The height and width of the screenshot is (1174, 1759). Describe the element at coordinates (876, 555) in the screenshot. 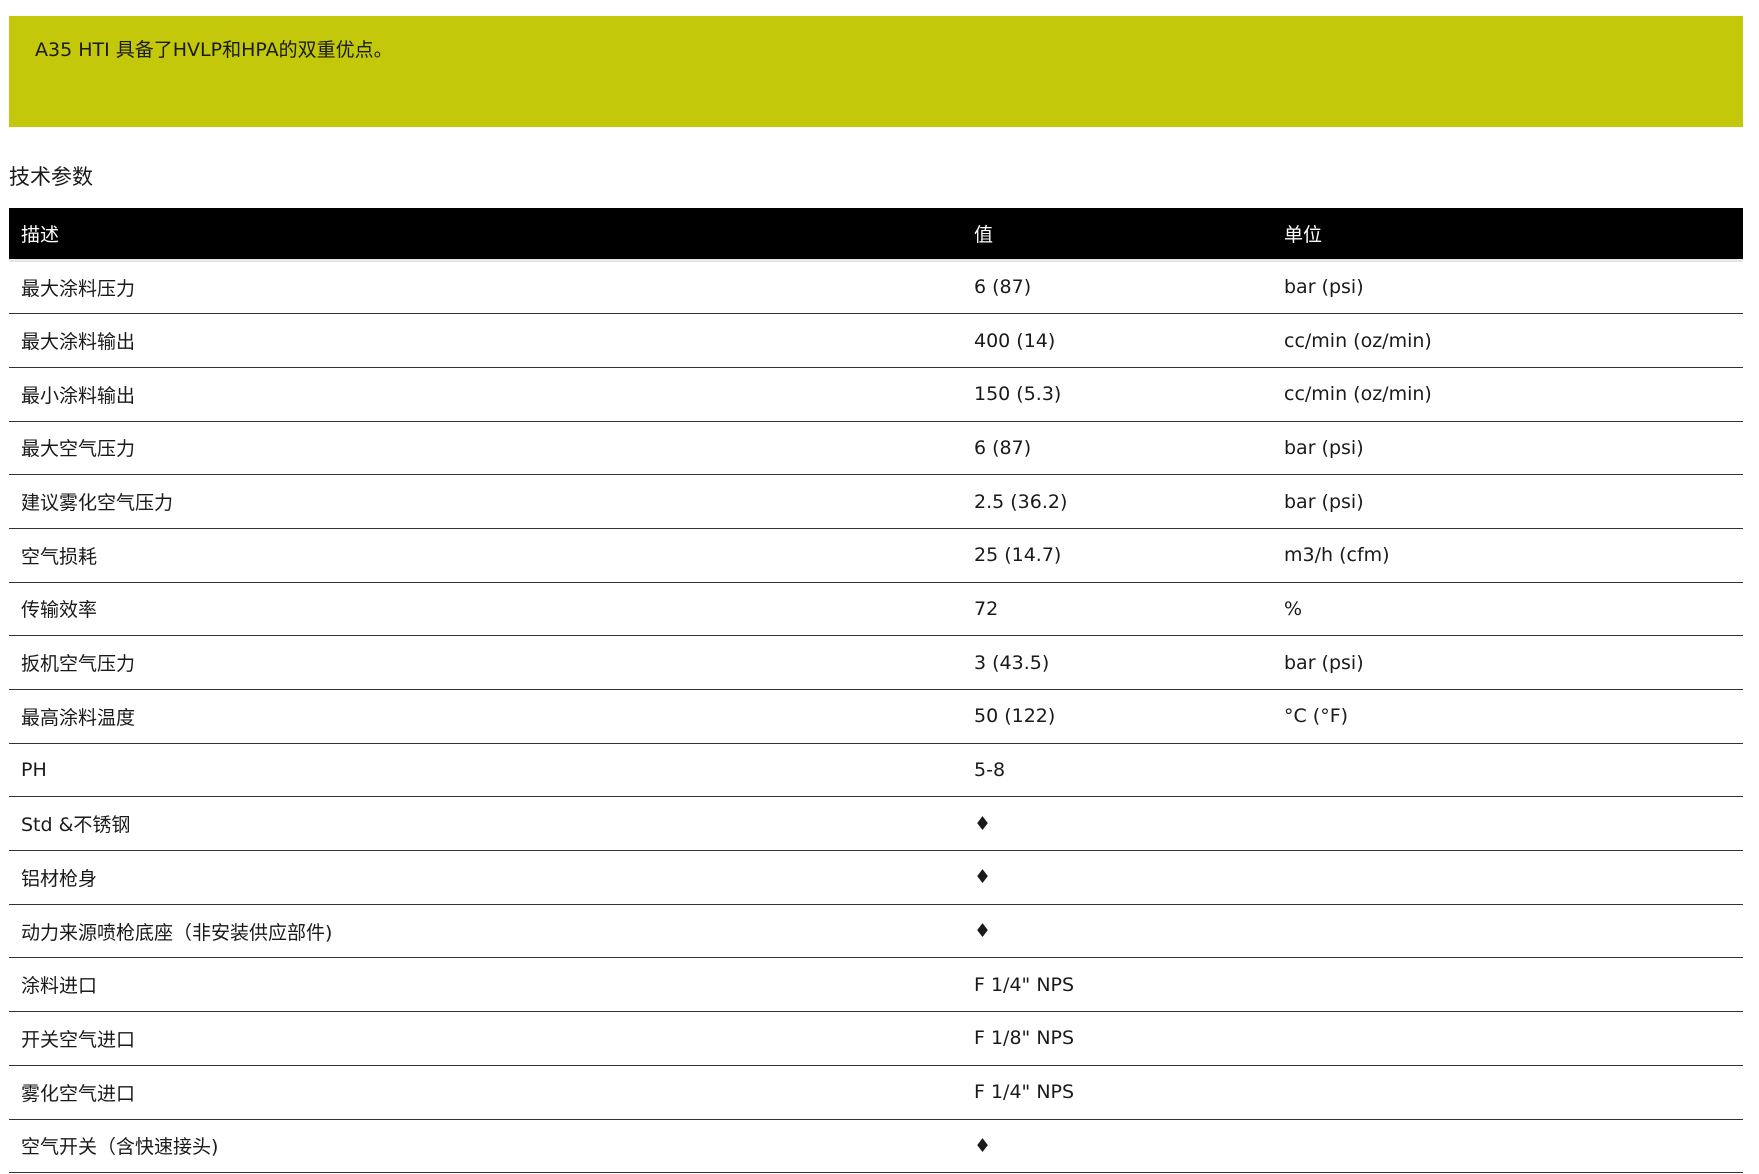

I see `table-row: 空气损耗 25 (14.7) m3/h (cfm)` at that location.